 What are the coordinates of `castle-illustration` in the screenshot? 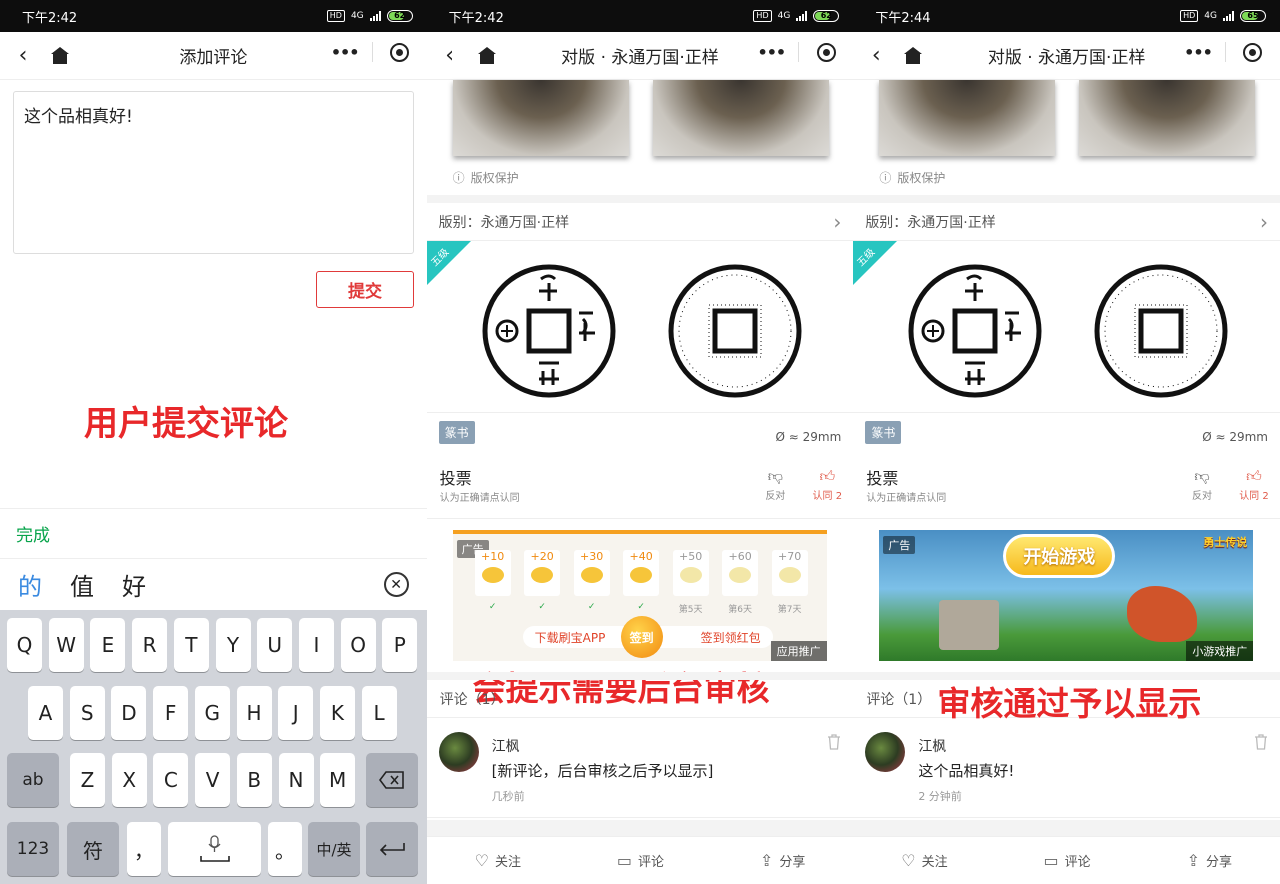 It's located at (969, 625).